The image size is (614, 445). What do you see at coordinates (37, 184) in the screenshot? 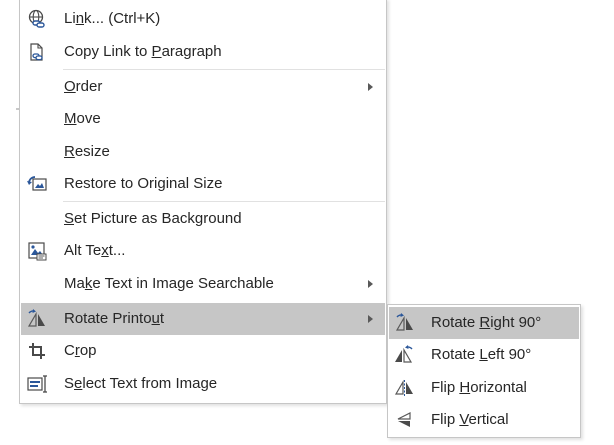
I see `restore-size-icon` at bounding box center [37, 184].